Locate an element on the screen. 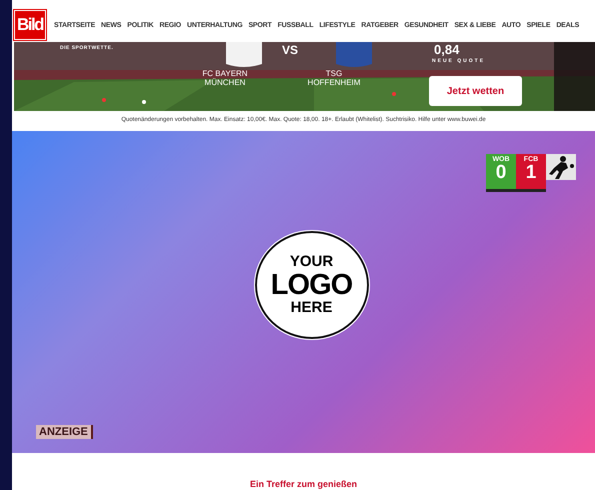 This screenshot has width=595, height=490. goal-count: 0 is located at coordinates (501, 173).